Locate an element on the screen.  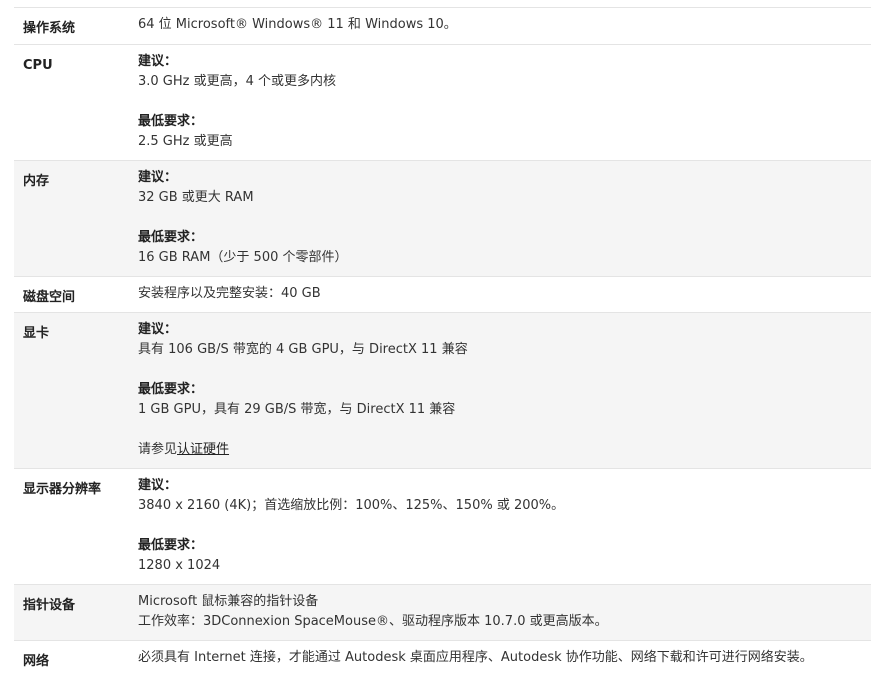
minimum-value: 1280 x 1024 is located at coordinates (179, 565).